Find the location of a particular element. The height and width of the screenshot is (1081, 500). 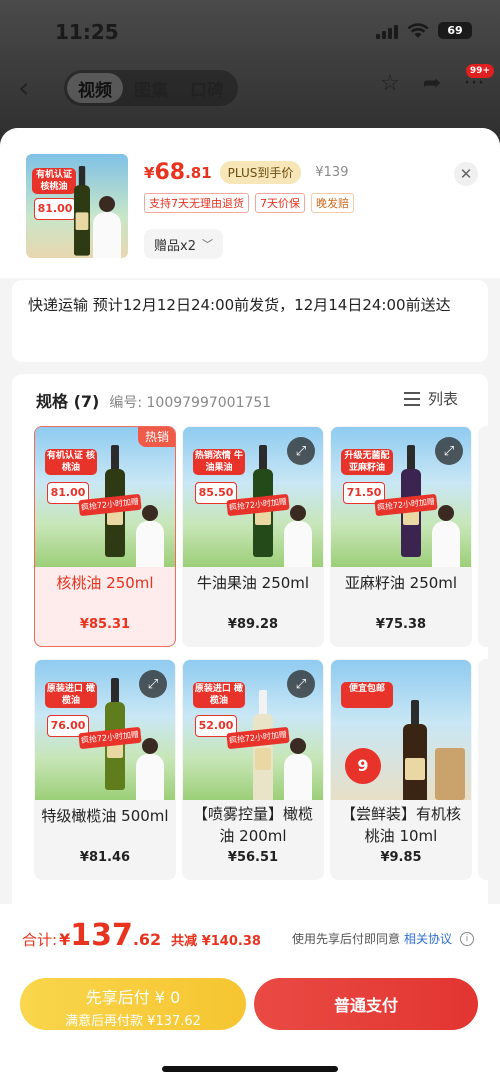

spec-item-price: ¥56.51 is located at coordinates (253, 857).